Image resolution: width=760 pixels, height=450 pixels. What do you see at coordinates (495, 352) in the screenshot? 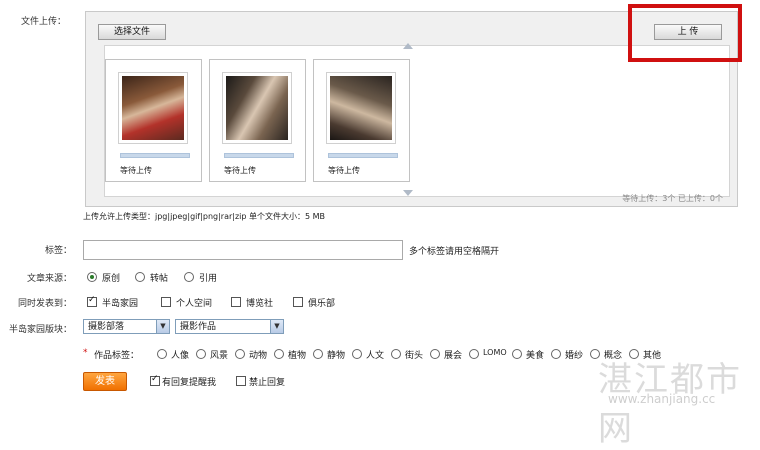
I see `tag-label: LOMO` at bounding box center [495, 352].